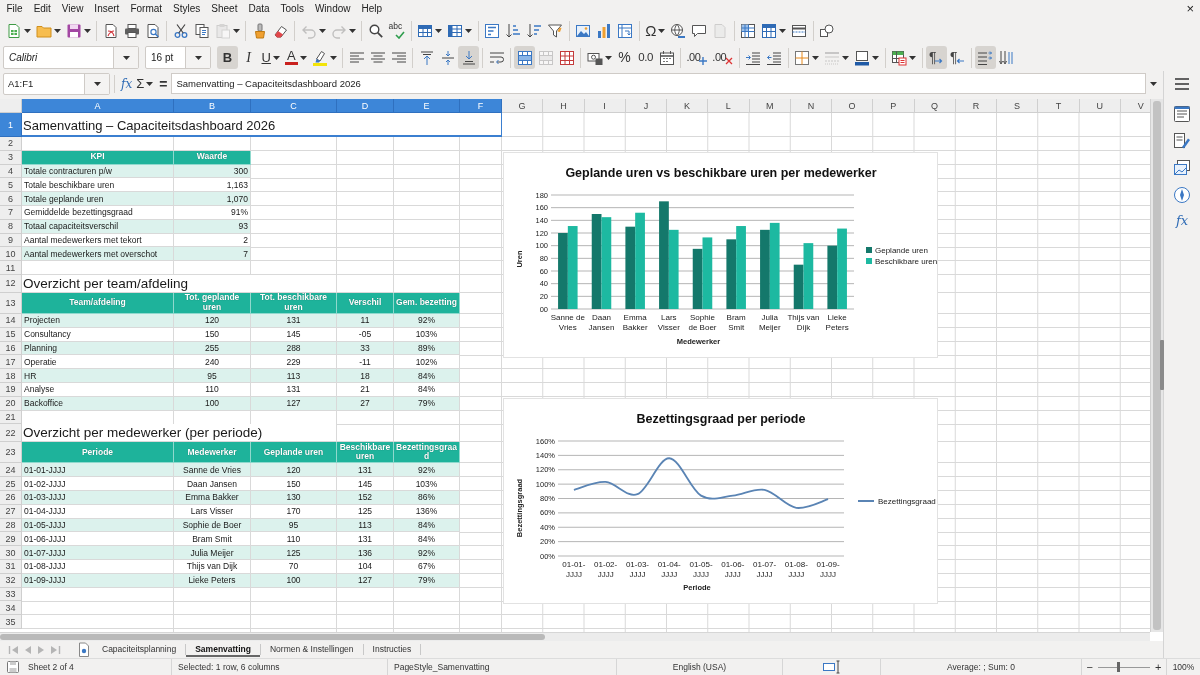 This screenshot has height=675, width=1200. What do you see at coordinates (212, 199) in the screenshot?
I see `table-cell: 1,070` at bounding box center [212, 199].